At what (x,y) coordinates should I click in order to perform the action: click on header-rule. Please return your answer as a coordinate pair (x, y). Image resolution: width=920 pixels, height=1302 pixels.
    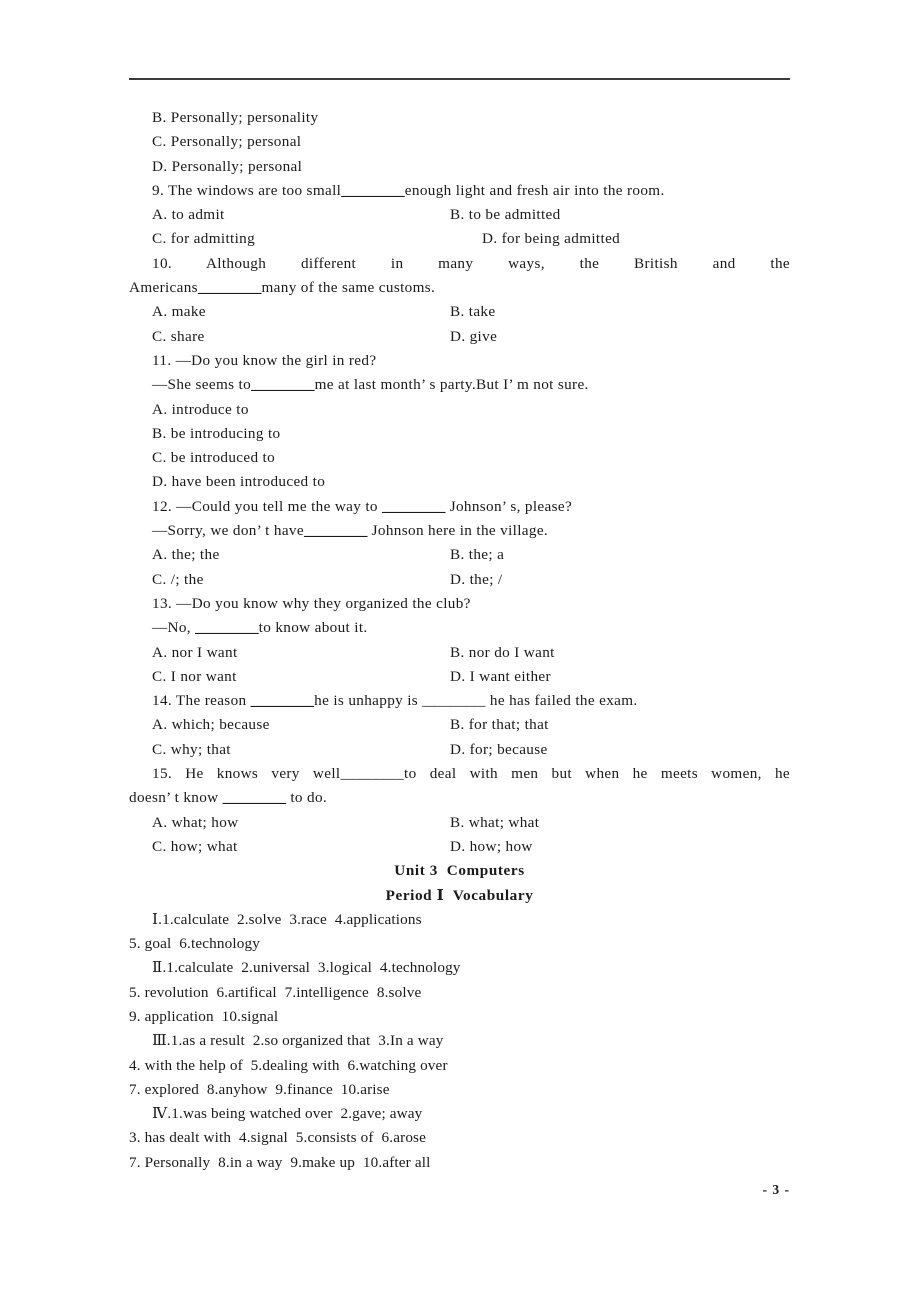
    Looking at the image, I should click on (459, 79).